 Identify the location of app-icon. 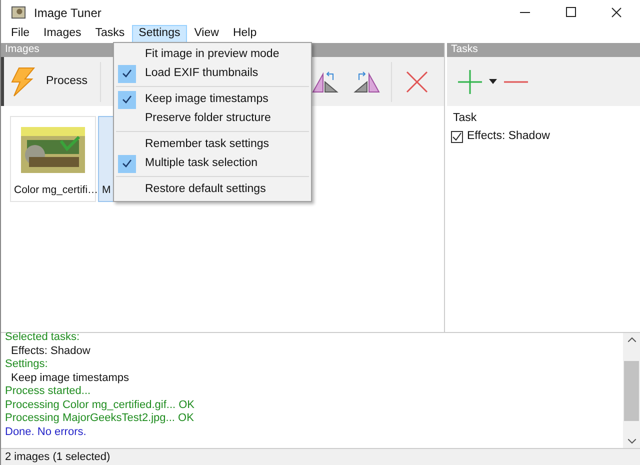
(18, 12).